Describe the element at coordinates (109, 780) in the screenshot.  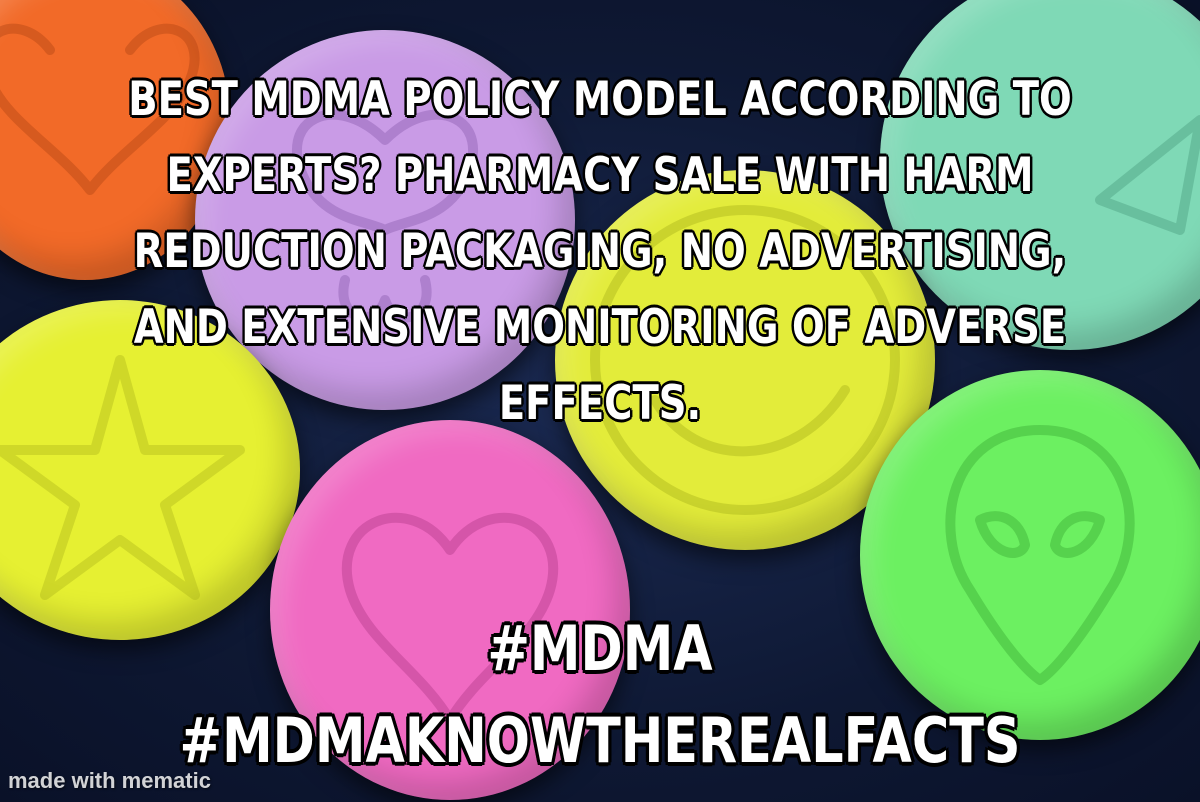
I see `watermark: made with mematic` at that location.